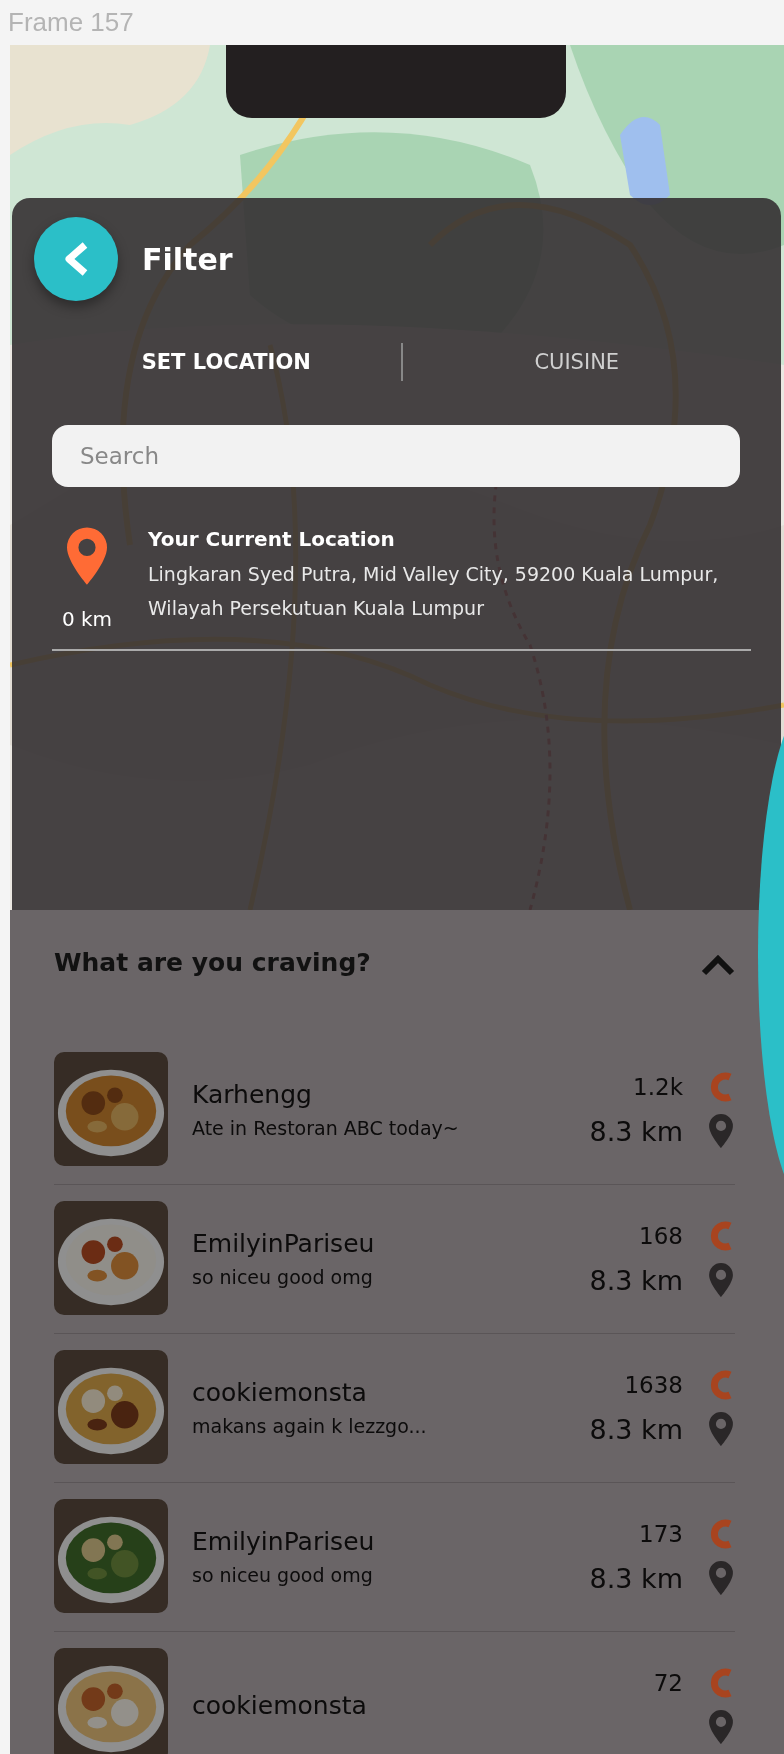 This screenshot has height=1754, width=784. I want to click on panel-title: Filter, so click(187, 259).